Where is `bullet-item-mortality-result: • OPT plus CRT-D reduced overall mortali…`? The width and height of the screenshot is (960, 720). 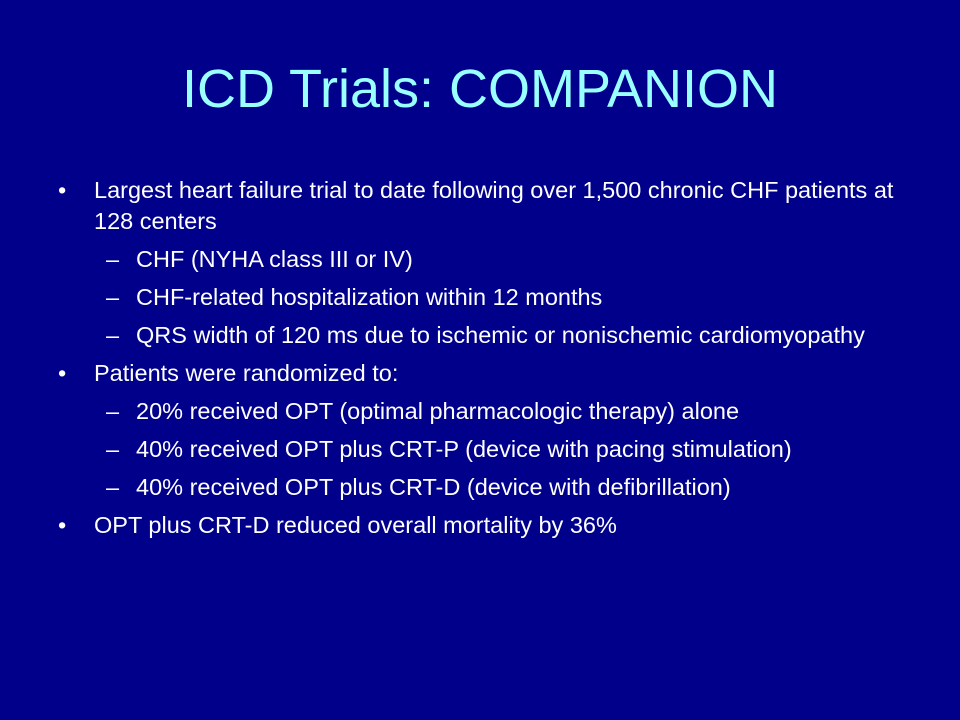
bullet-item-mortality-result: • OPT plus CRT-D reduced overall mortali… is located at coordinates (486, 525).